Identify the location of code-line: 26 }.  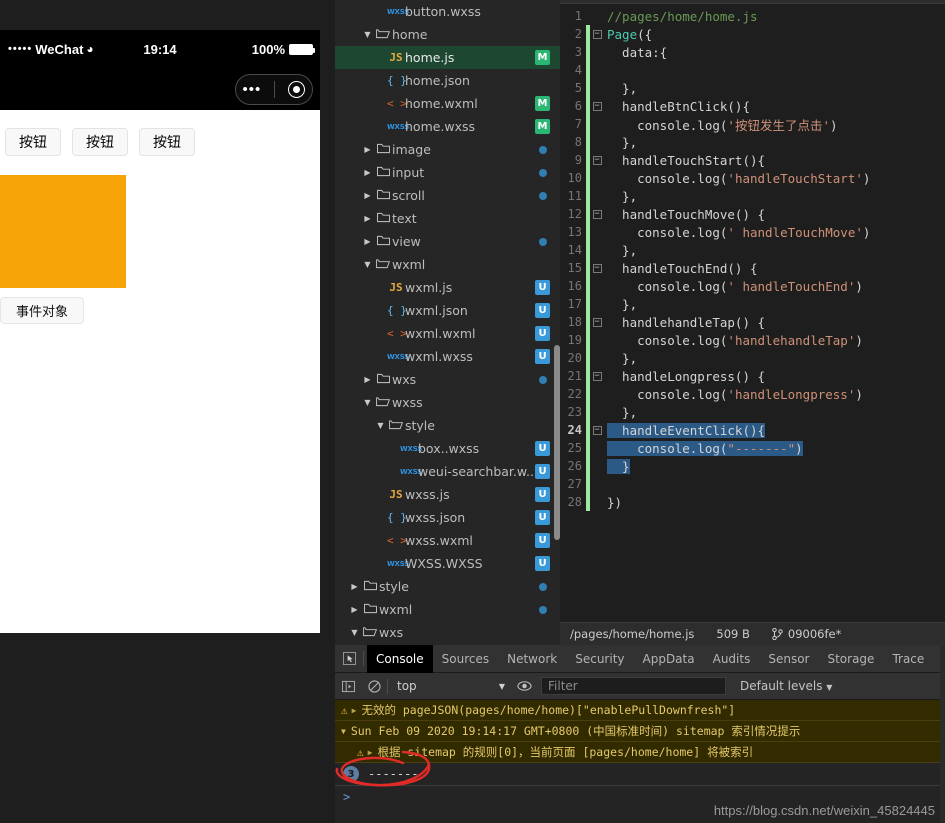
(752, 466).